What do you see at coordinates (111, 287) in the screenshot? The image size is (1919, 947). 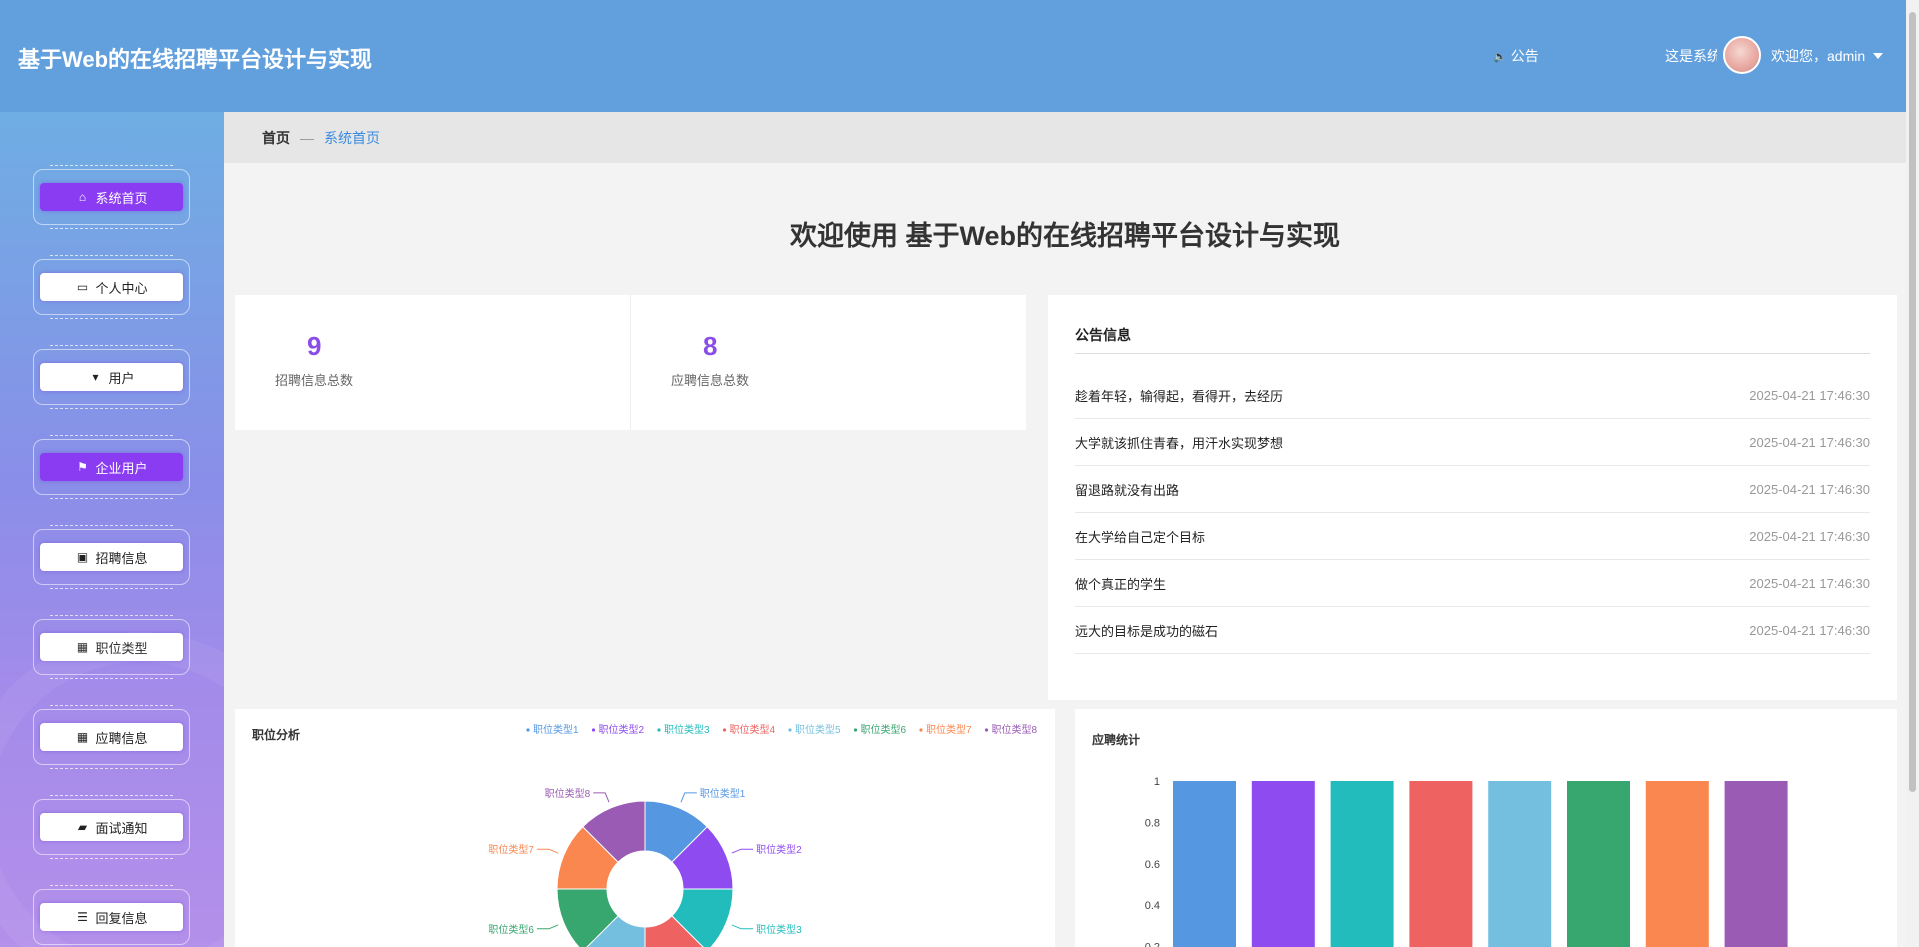 I see `sidebar-item-profile: ▭ 个人中心` at bounding box center [111, 287].